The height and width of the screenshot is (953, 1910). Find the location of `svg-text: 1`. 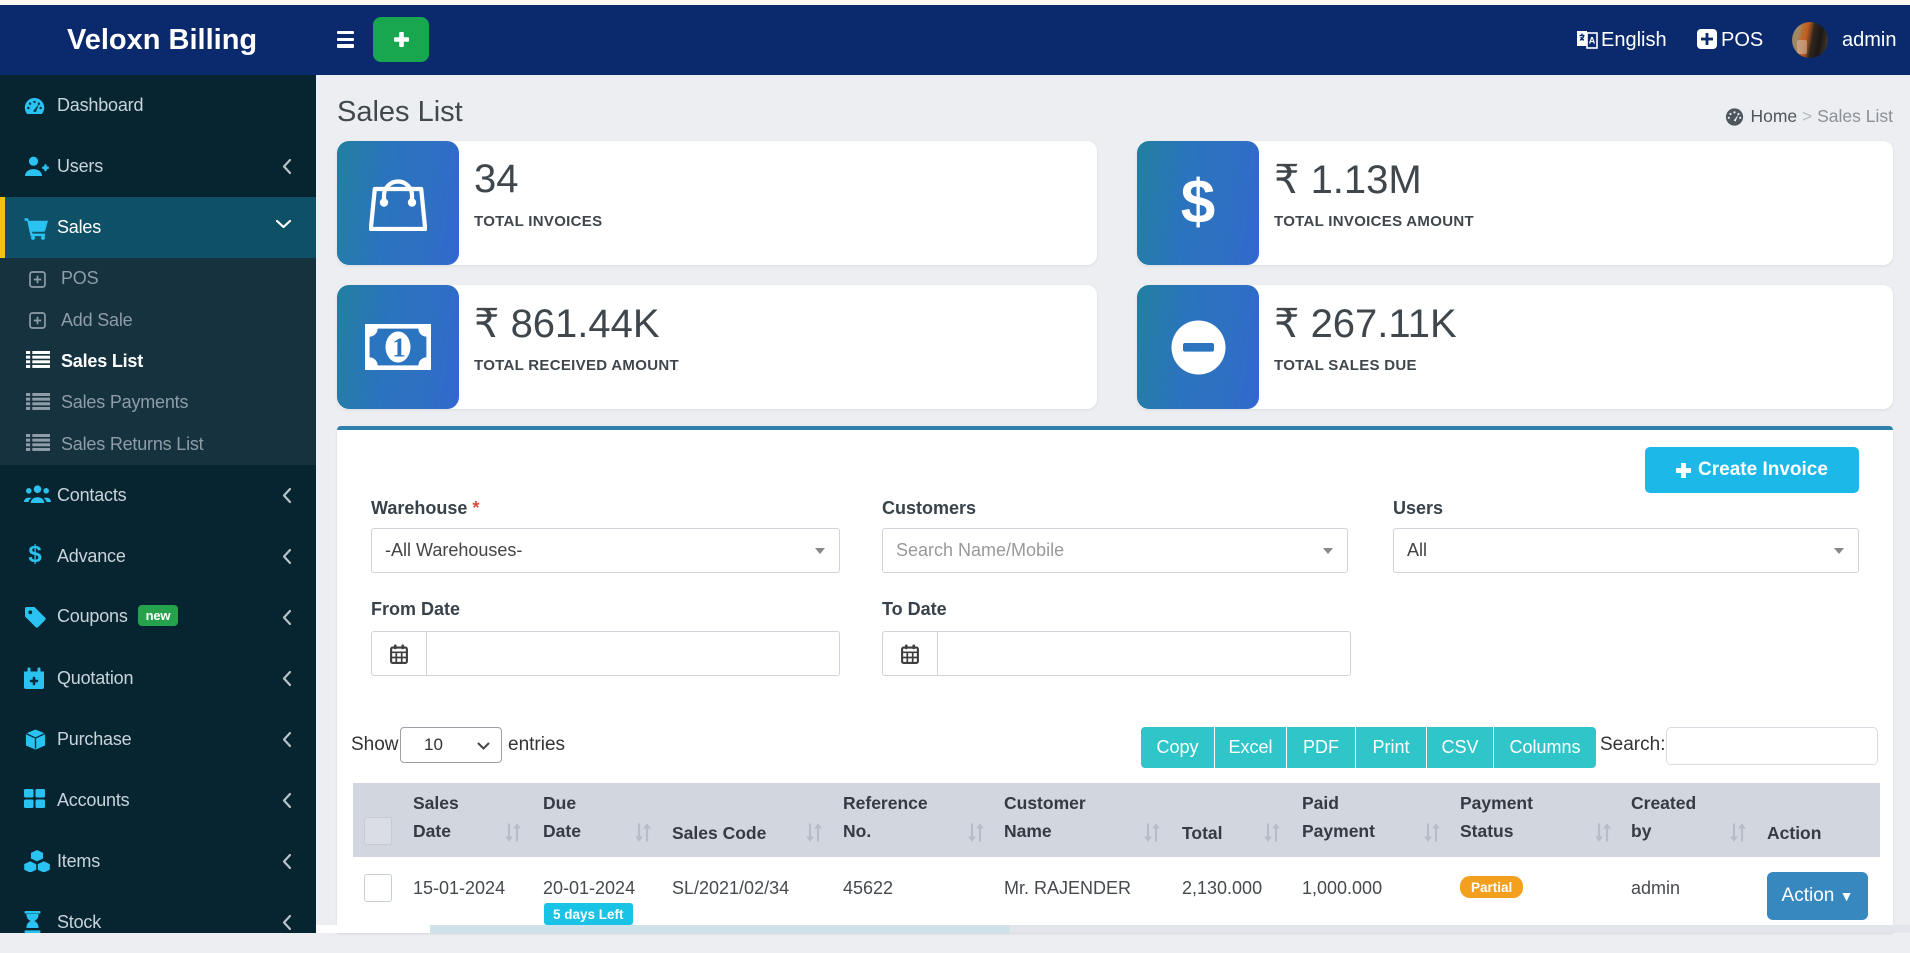

svg-text: 1 is located at coordinates (399, 348).